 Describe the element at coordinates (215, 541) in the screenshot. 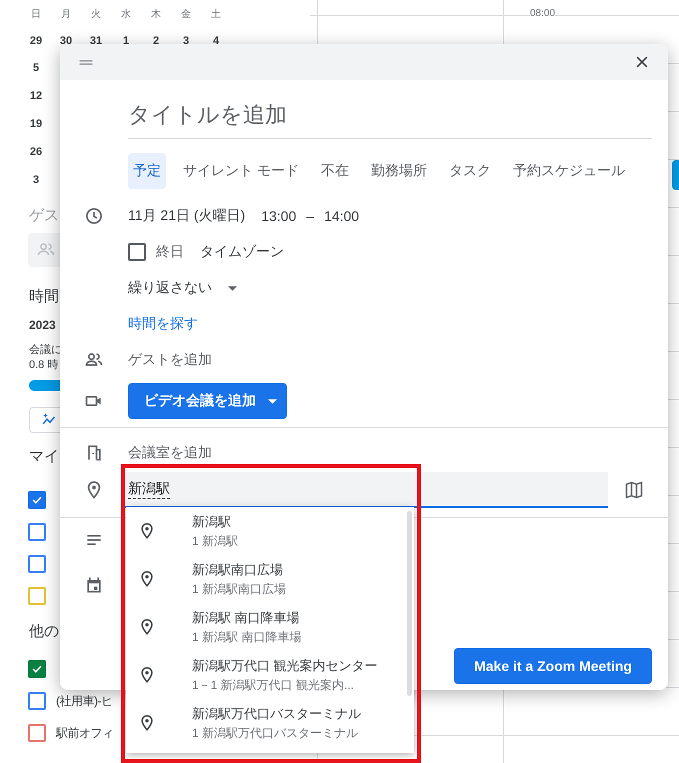

I see `suggestion-address: 1 新潟駅` at that location.